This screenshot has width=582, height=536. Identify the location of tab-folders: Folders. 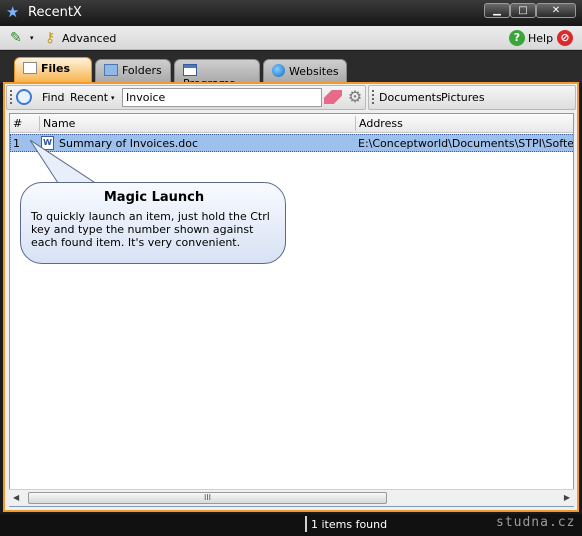
(133, 70).